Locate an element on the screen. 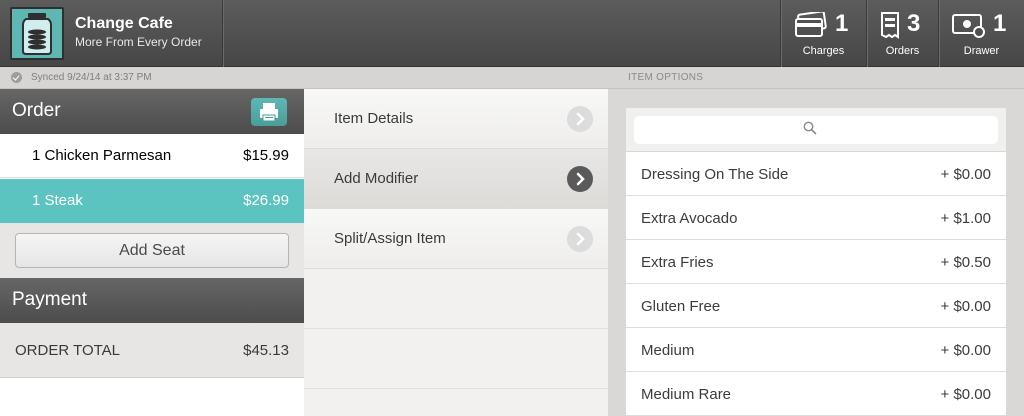 Image resolution: width=1024 pixels, height=416 pixels. search-icon is located at coordinates (810, 128).